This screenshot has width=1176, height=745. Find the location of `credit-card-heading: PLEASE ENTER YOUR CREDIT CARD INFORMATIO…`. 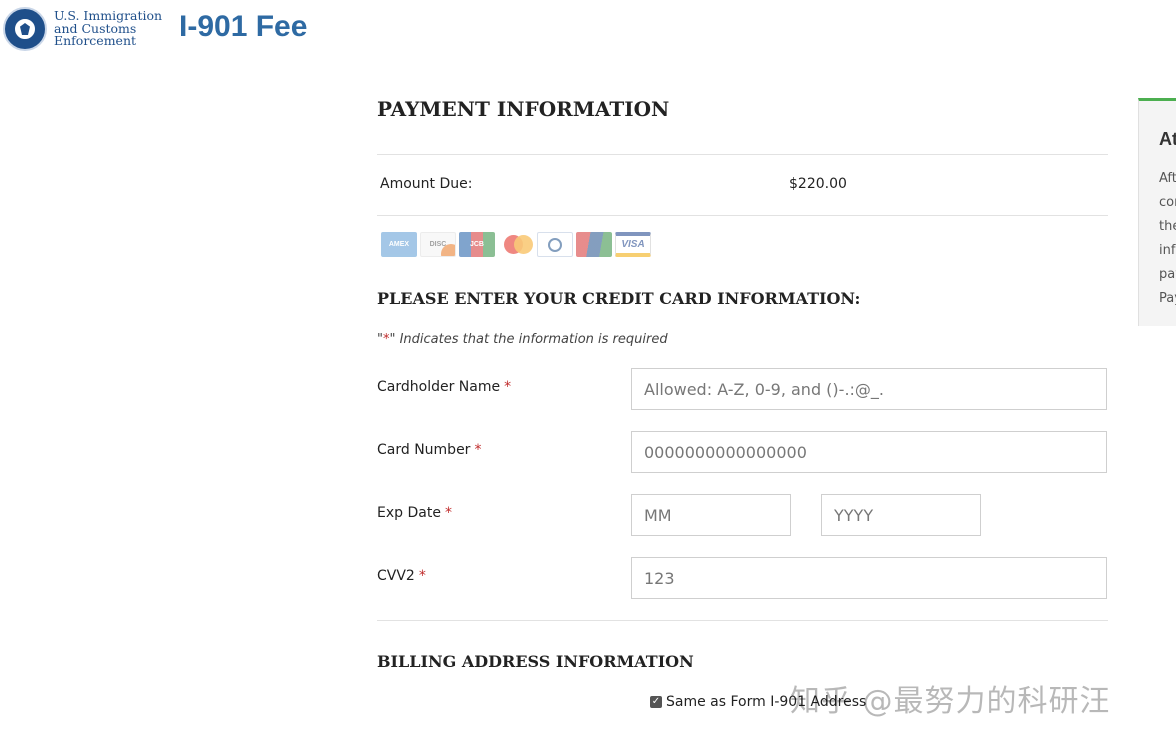

credit-card-heading: PLEASE ENTER YOUR CREDIT CARD INFORMATIO… is located at coordinates (619, 298).